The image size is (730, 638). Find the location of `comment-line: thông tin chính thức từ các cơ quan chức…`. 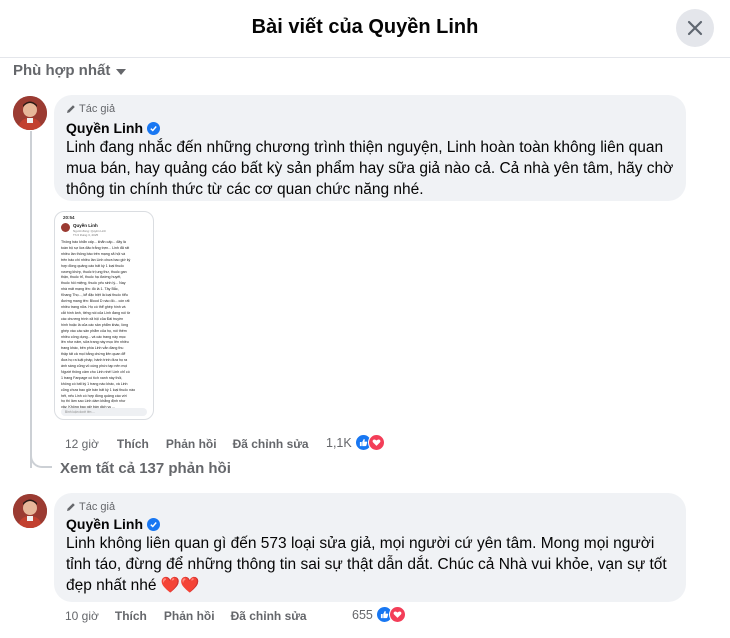

comment-line: thông tin chính thức từ các cơ quan chức… is located at coordinates (245, 189).